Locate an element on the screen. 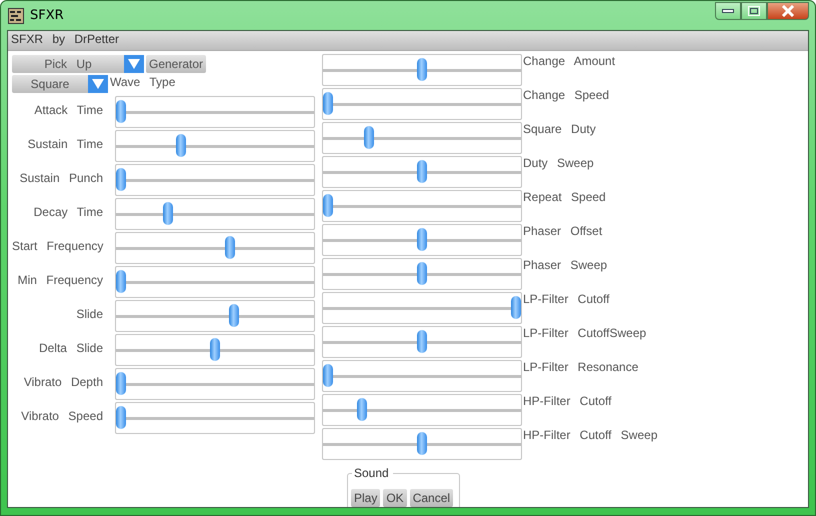 The height and width of the screenshot is (516, 816). wave-type-dropdown: Square is located at coordinates (60, 84).